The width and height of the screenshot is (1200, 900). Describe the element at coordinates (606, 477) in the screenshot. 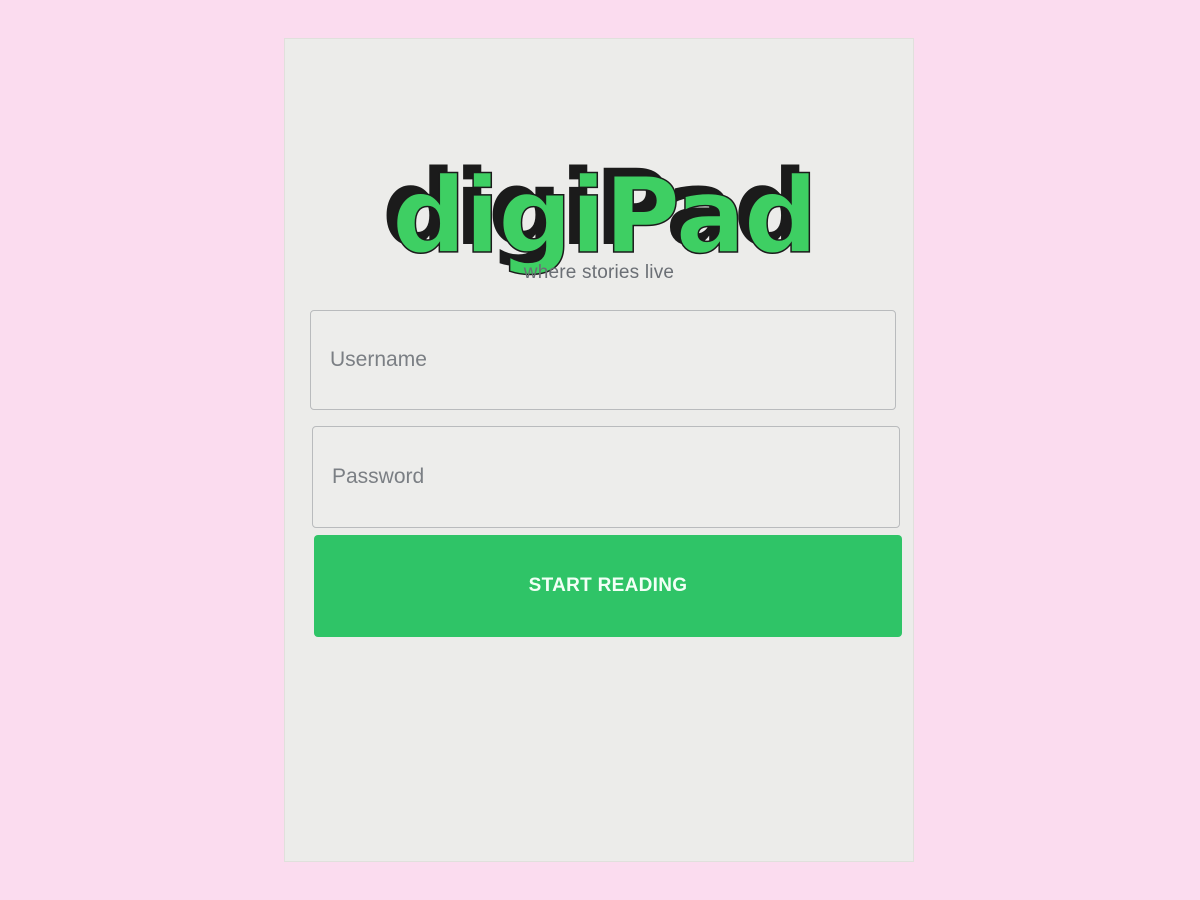

I see `password-field: Password` at that location.